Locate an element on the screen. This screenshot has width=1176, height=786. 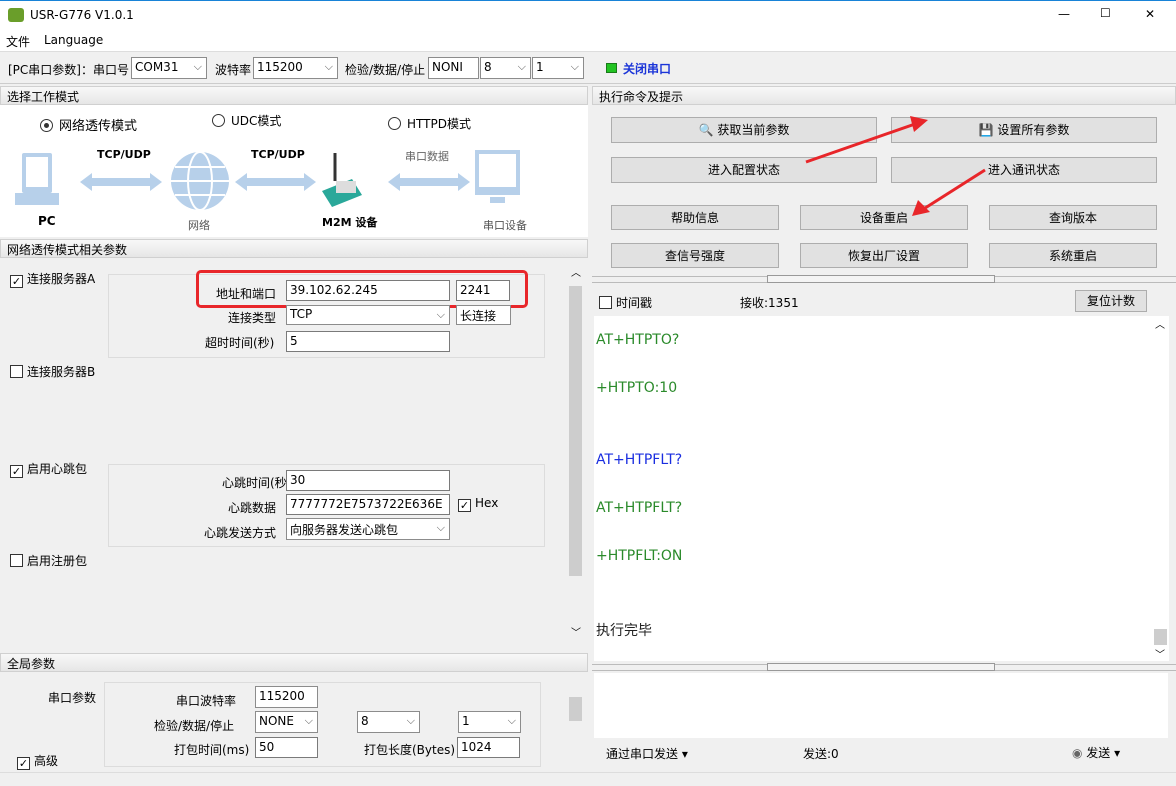
global-data-select: 8 ⌵ is located at coordinates (388, 722).